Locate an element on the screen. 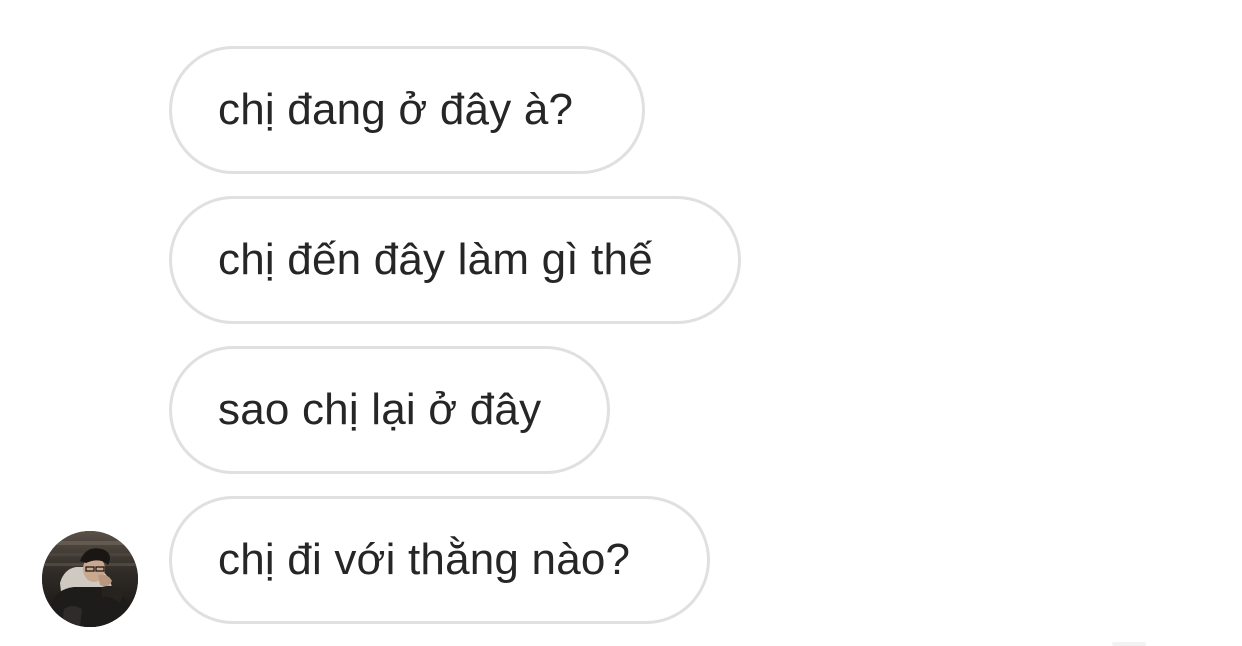  message-bubble: sao chị lại ở đây is located at coordinates (389, 410).